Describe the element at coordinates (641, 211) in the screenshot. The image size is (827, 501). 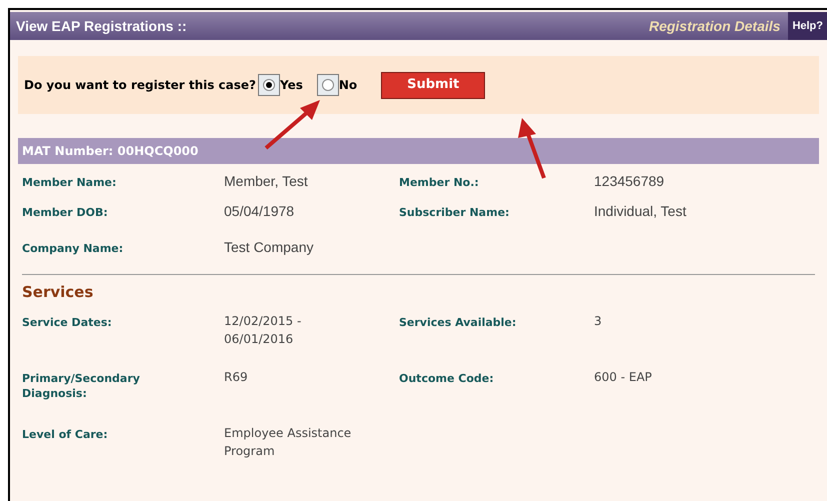
I see `field-value: Individual, Test` at that location.